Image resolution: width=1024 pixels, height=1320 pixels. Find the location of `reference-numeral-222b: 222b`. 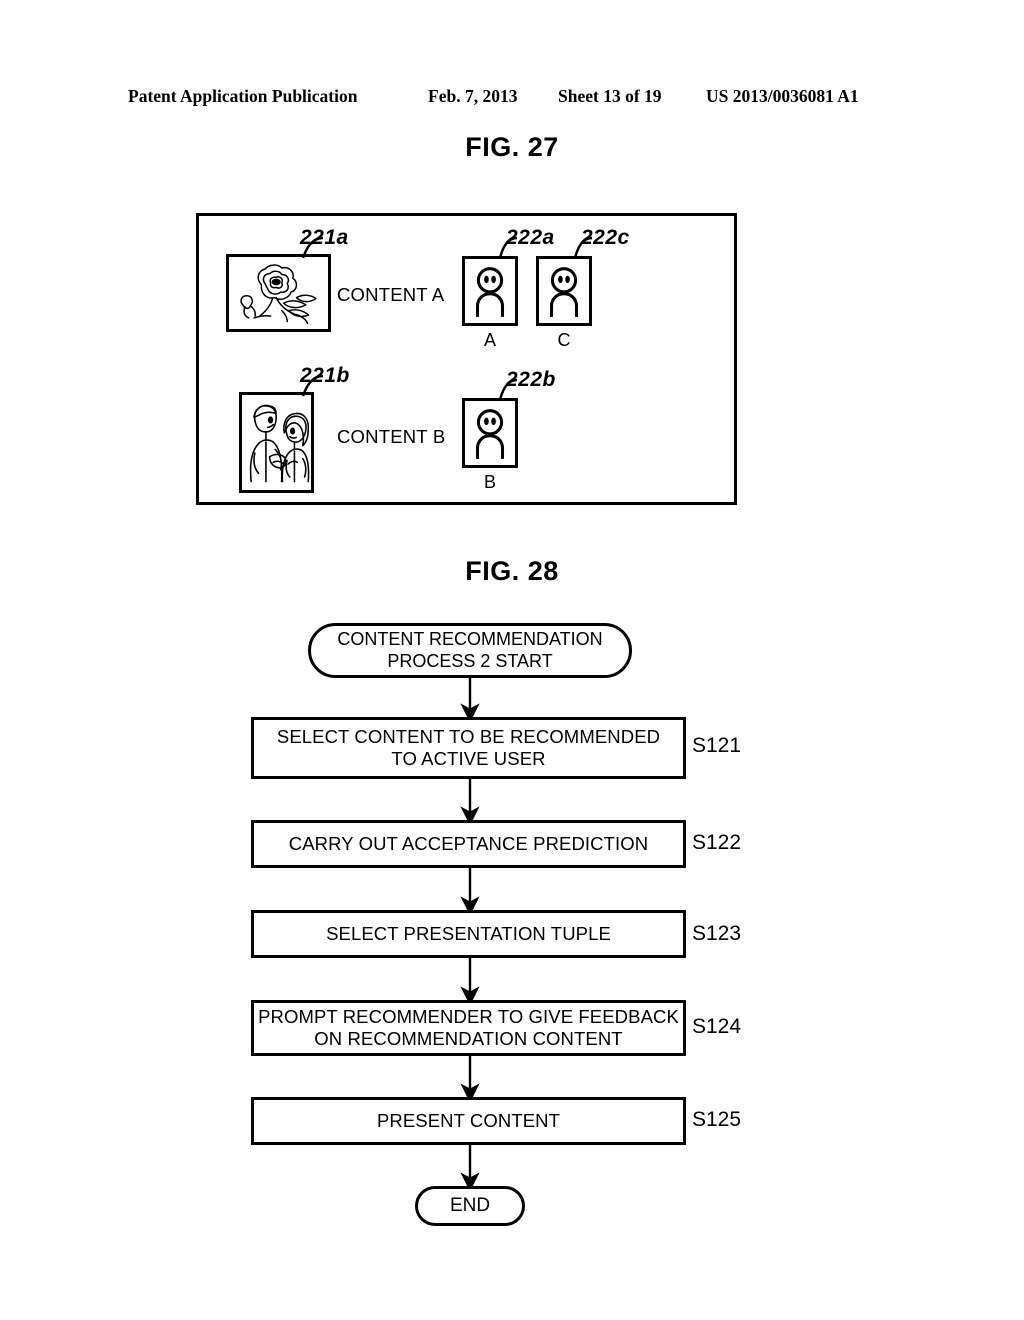

reference-numeral-222b: 222b is located at coordinates (531, 379).